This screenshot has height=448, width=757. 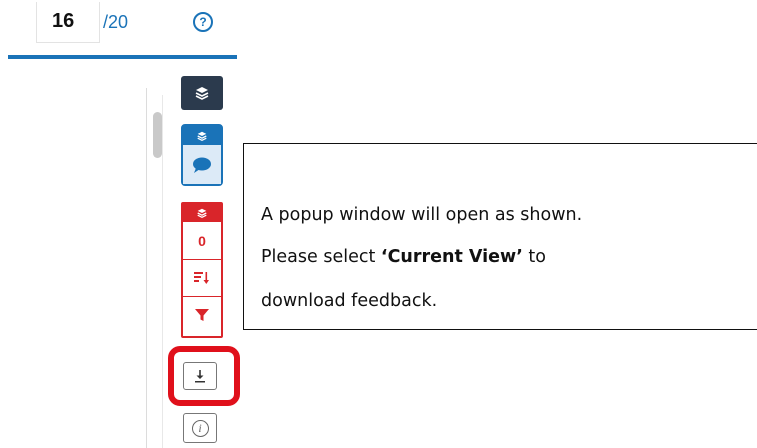 I want to click on panel-divider, so click(x=146, y=268).